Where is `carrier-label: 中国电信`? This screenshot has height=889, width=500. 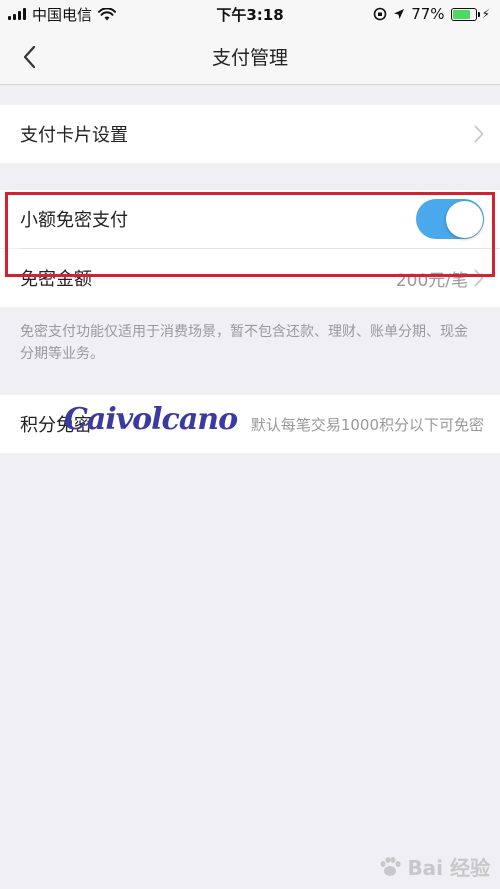
carrier-label: 中国电信 is located at coordinates (62, 14).